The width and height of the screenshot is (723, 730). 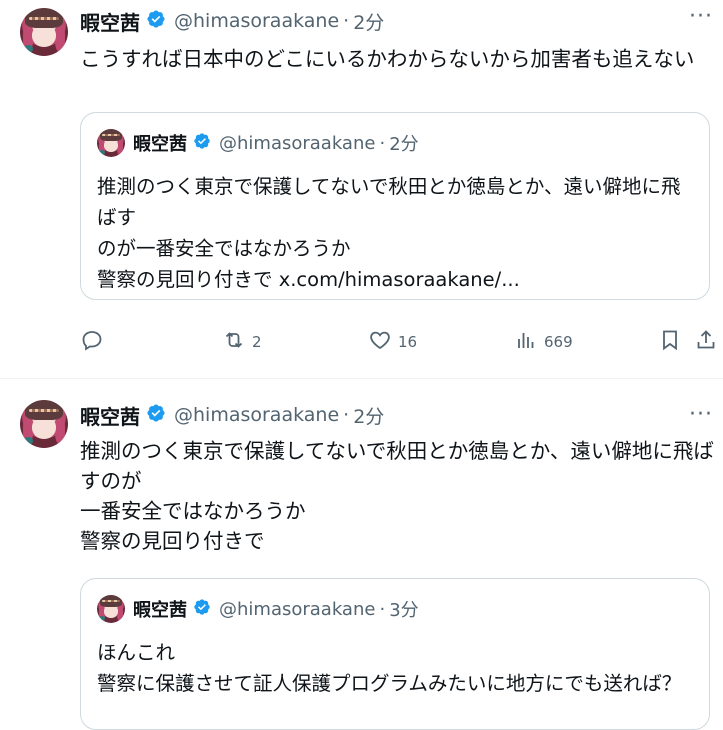 What do you see at coordinates (92, 342) in the screenshot?
I see `reply-icon` at bounding box center [92, 342].